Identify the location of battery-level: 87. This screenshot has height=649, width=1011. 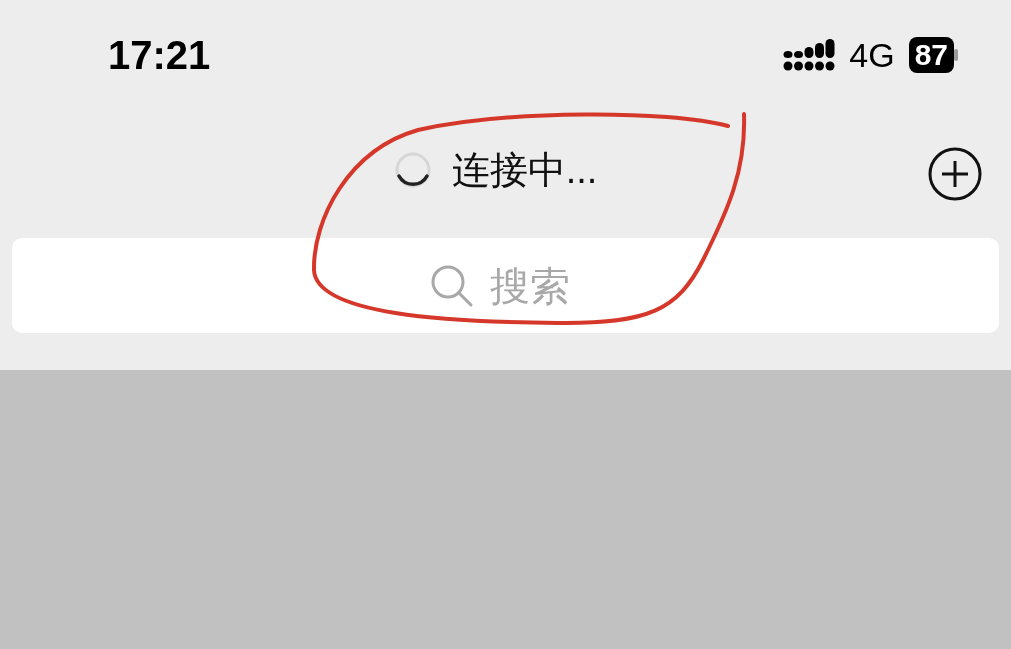
(931, 55).